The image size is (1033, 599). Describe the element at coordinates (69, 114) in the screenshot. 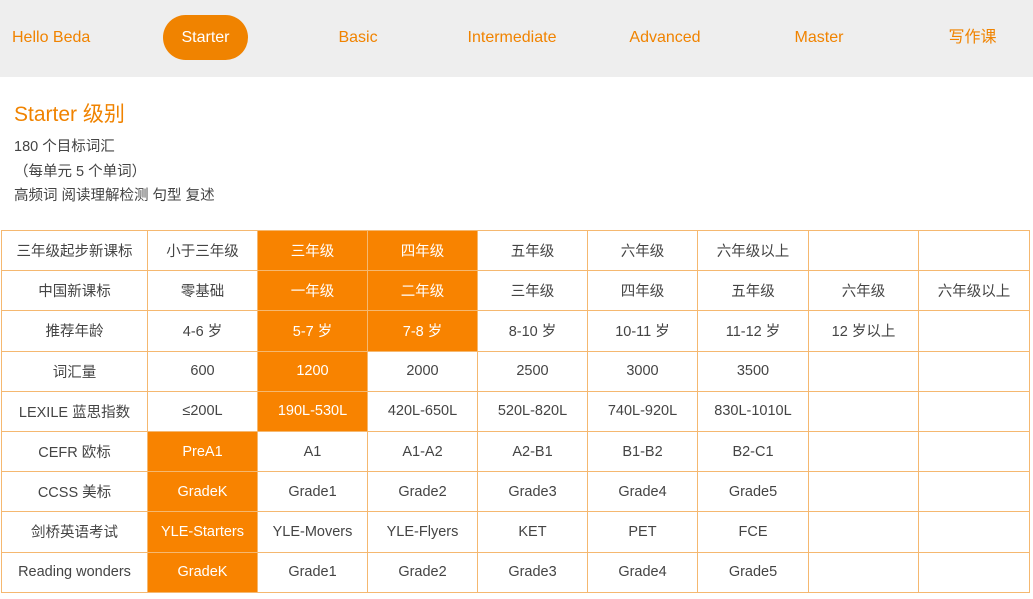

I see `level-title: Starter 级别` at that location.